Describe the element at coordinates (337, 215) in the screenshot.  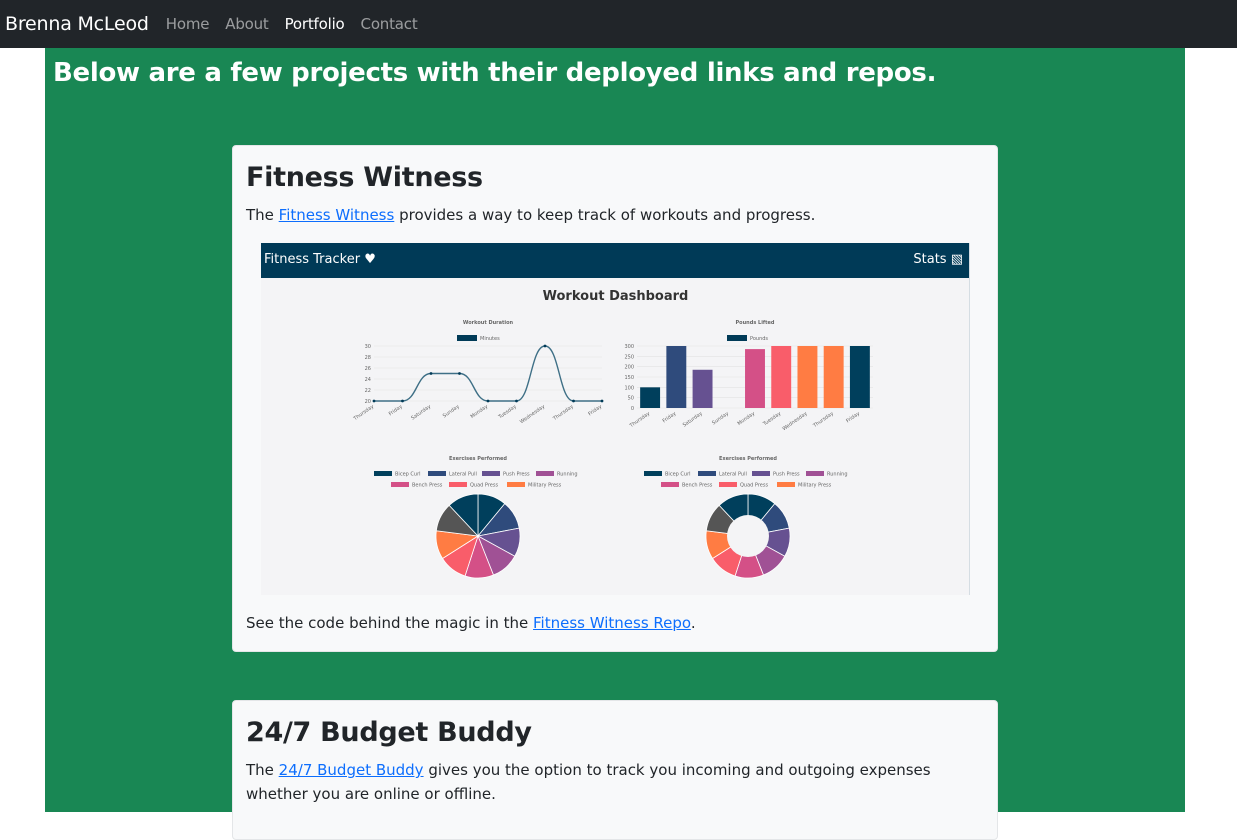
I see `project-deployed-link: Fitness Witness` at that location.